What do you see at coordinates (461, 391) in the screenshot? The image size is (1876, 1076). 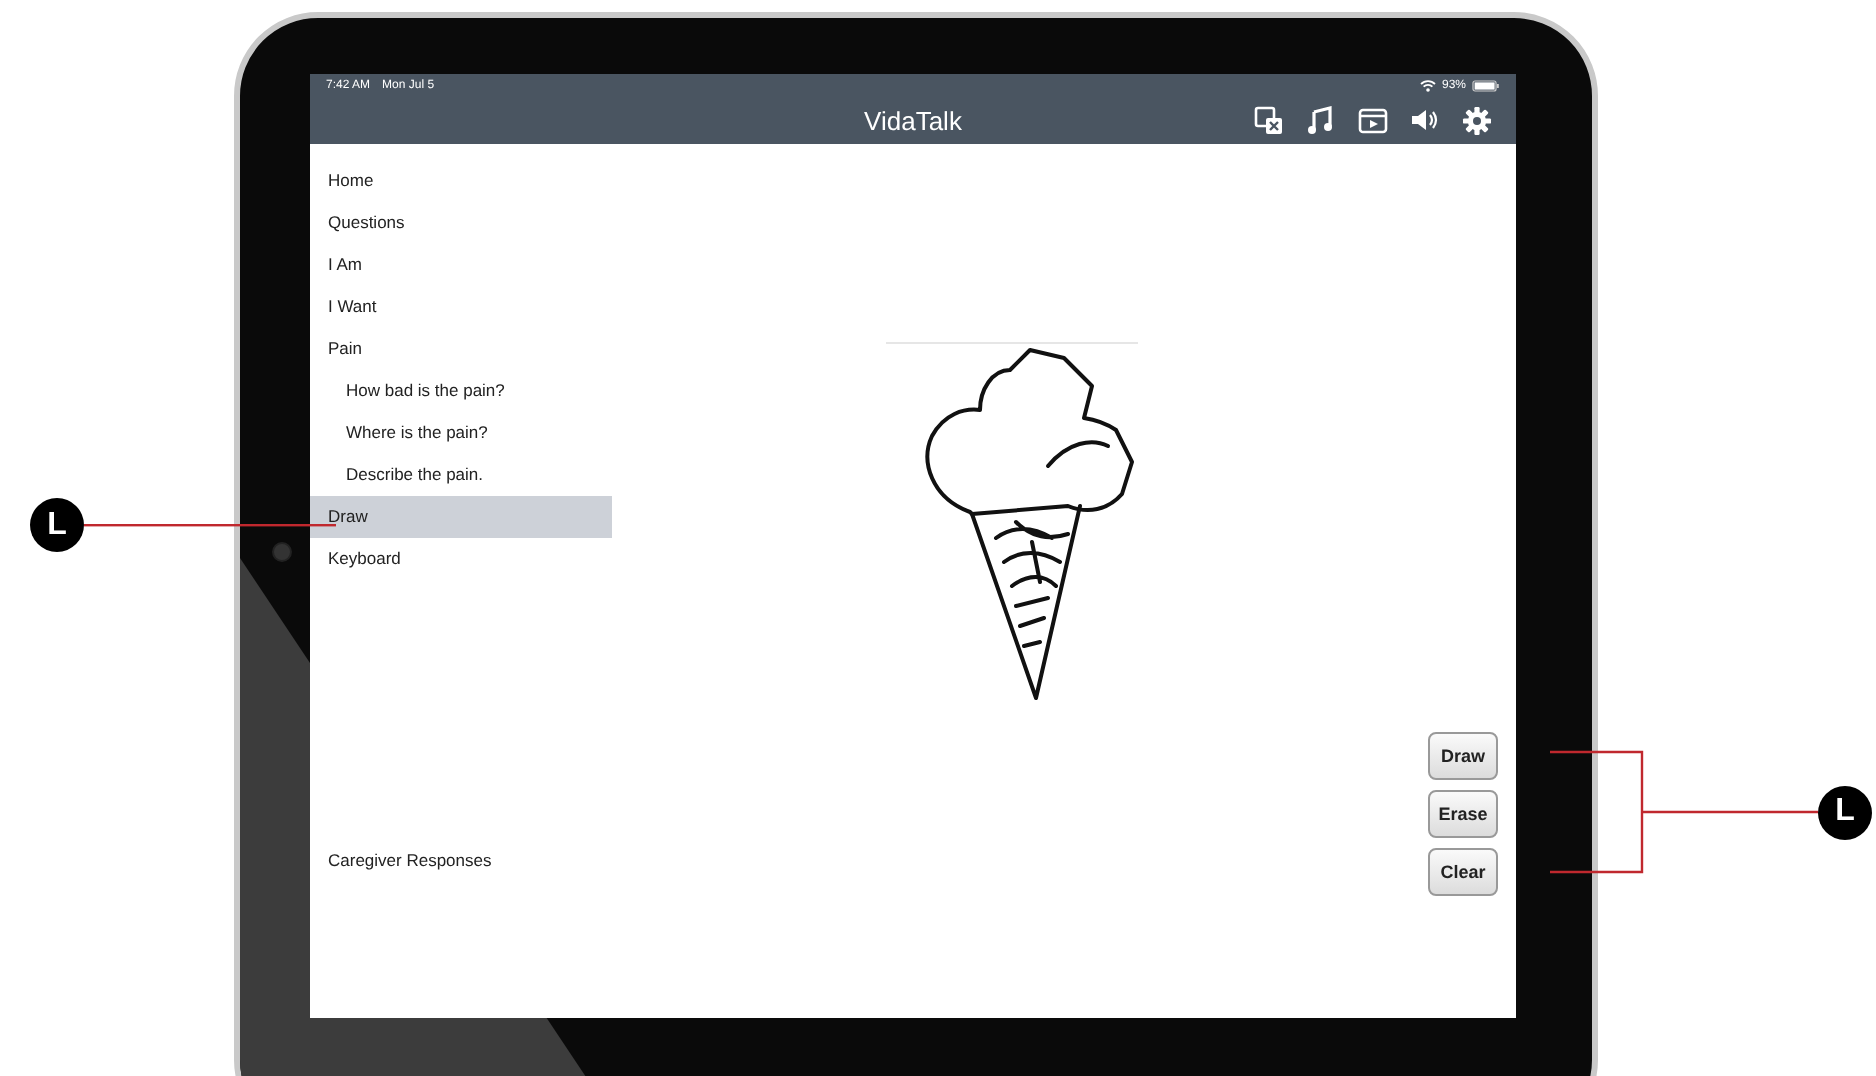 I see `sidebar-item: How bad is the pain?` at bounding box center [461, 391].